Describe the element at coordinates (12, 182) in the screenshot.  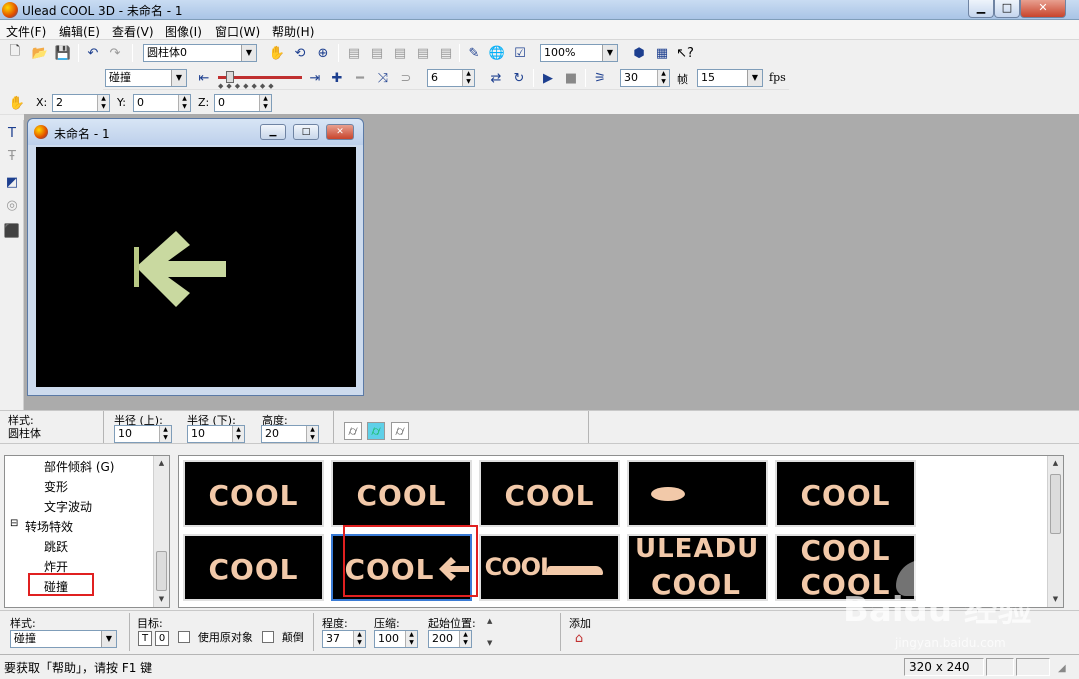
I see `insert-shape-icon: ◩` at that location.